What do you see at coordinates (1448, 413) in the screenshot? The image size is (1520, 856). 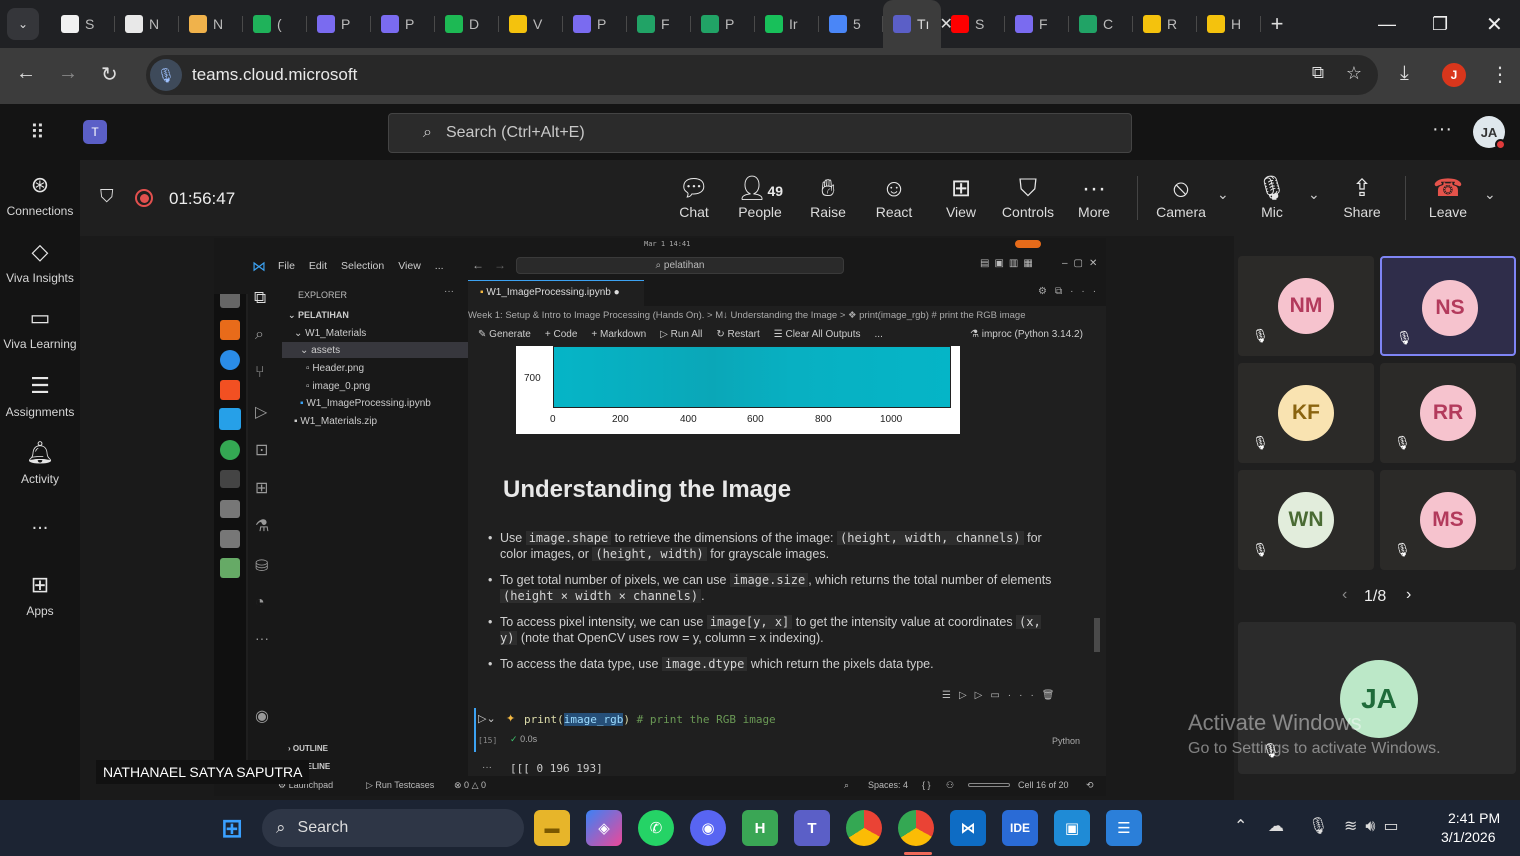 I see `participant-tile: RR 🎙︎` at bounding box center [1448, 413].